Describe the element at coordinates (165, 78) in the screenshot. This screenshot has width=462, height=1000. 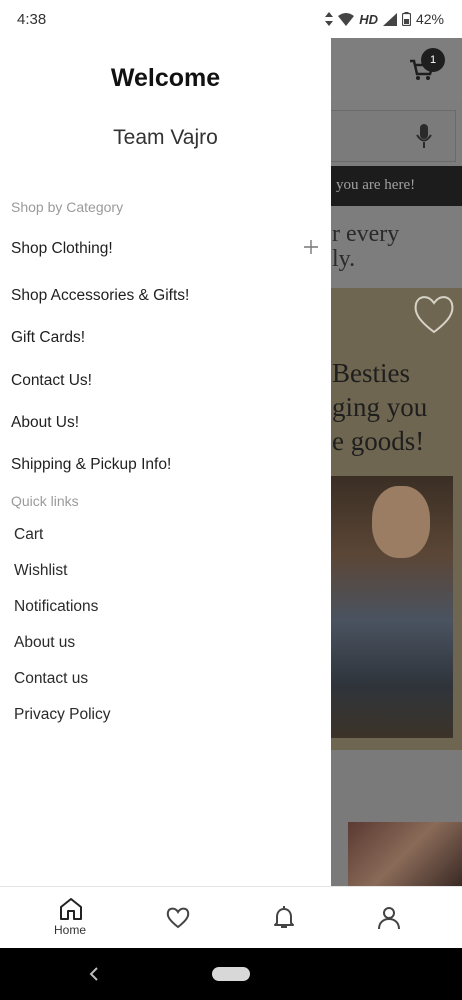
I see `drawer-welcome-title: Welcome` at that location.